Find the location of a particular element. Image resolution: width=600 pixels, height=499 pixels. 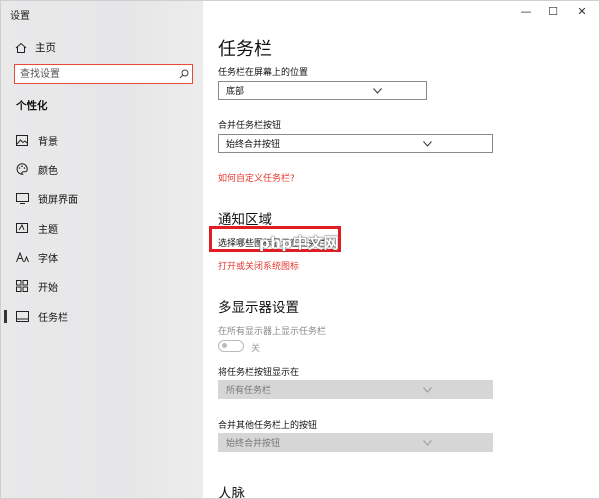

show-all-displays-toggle is located at coordinates (231, 346).